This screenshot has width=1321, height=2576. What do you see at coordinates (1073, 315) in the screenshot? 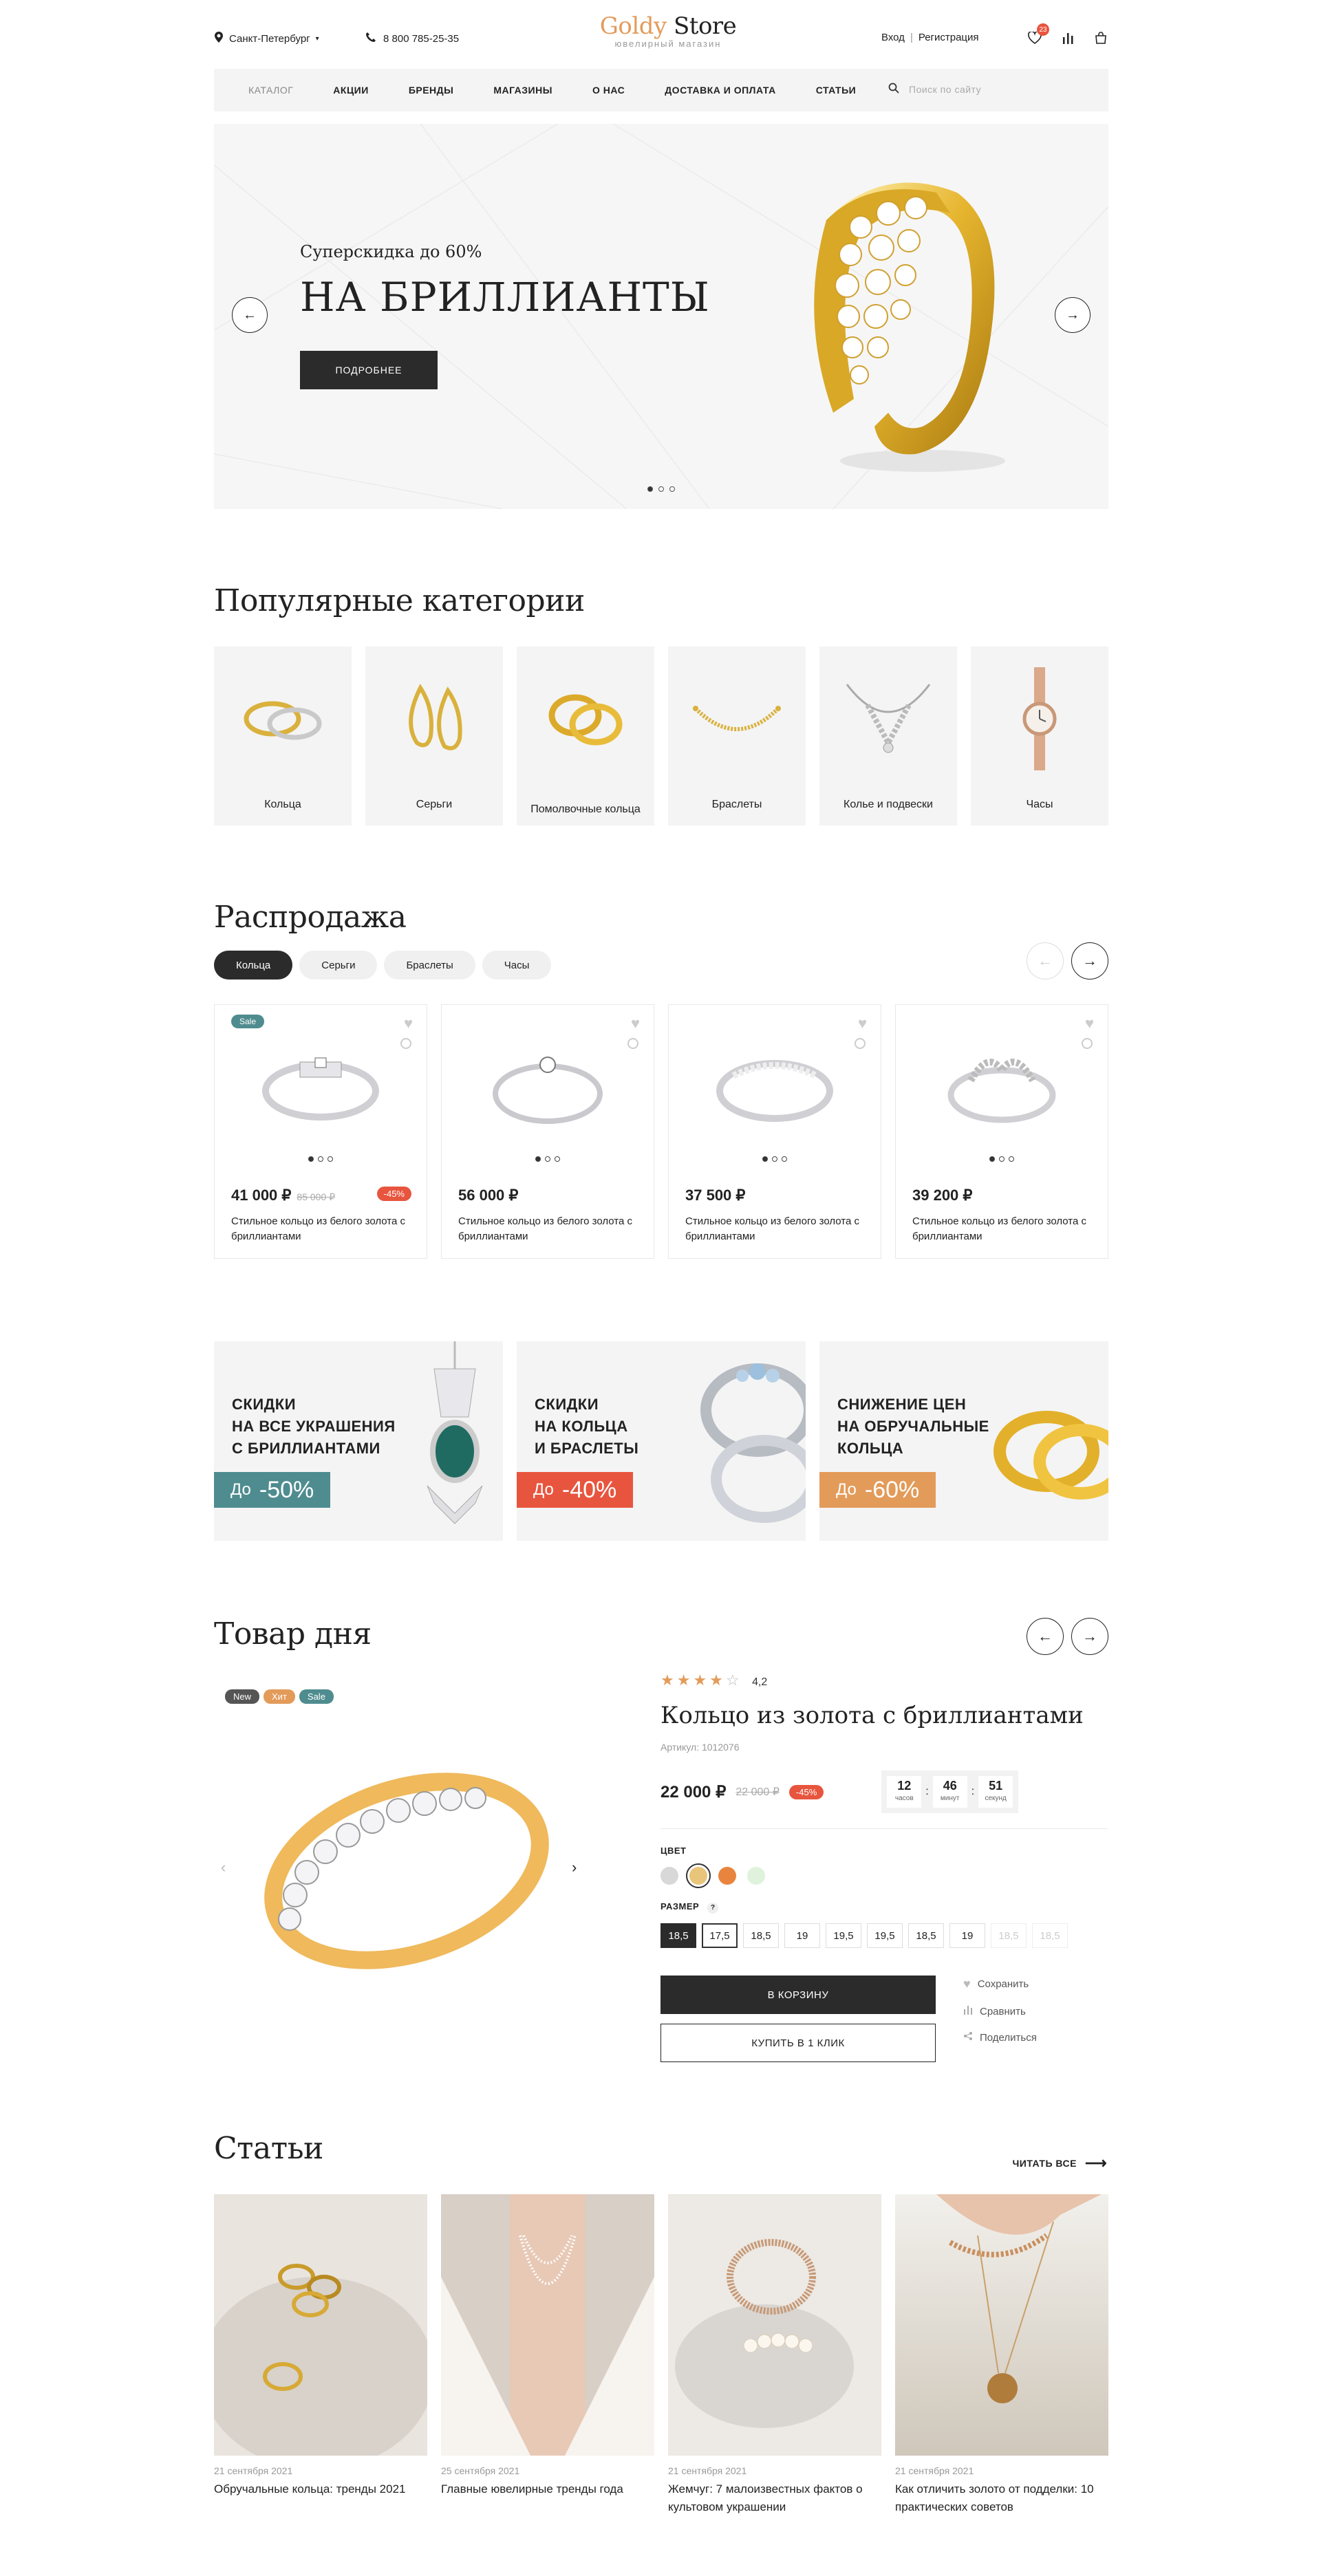
I see `hero-next-button: →` at bounding box center [1073, 315].